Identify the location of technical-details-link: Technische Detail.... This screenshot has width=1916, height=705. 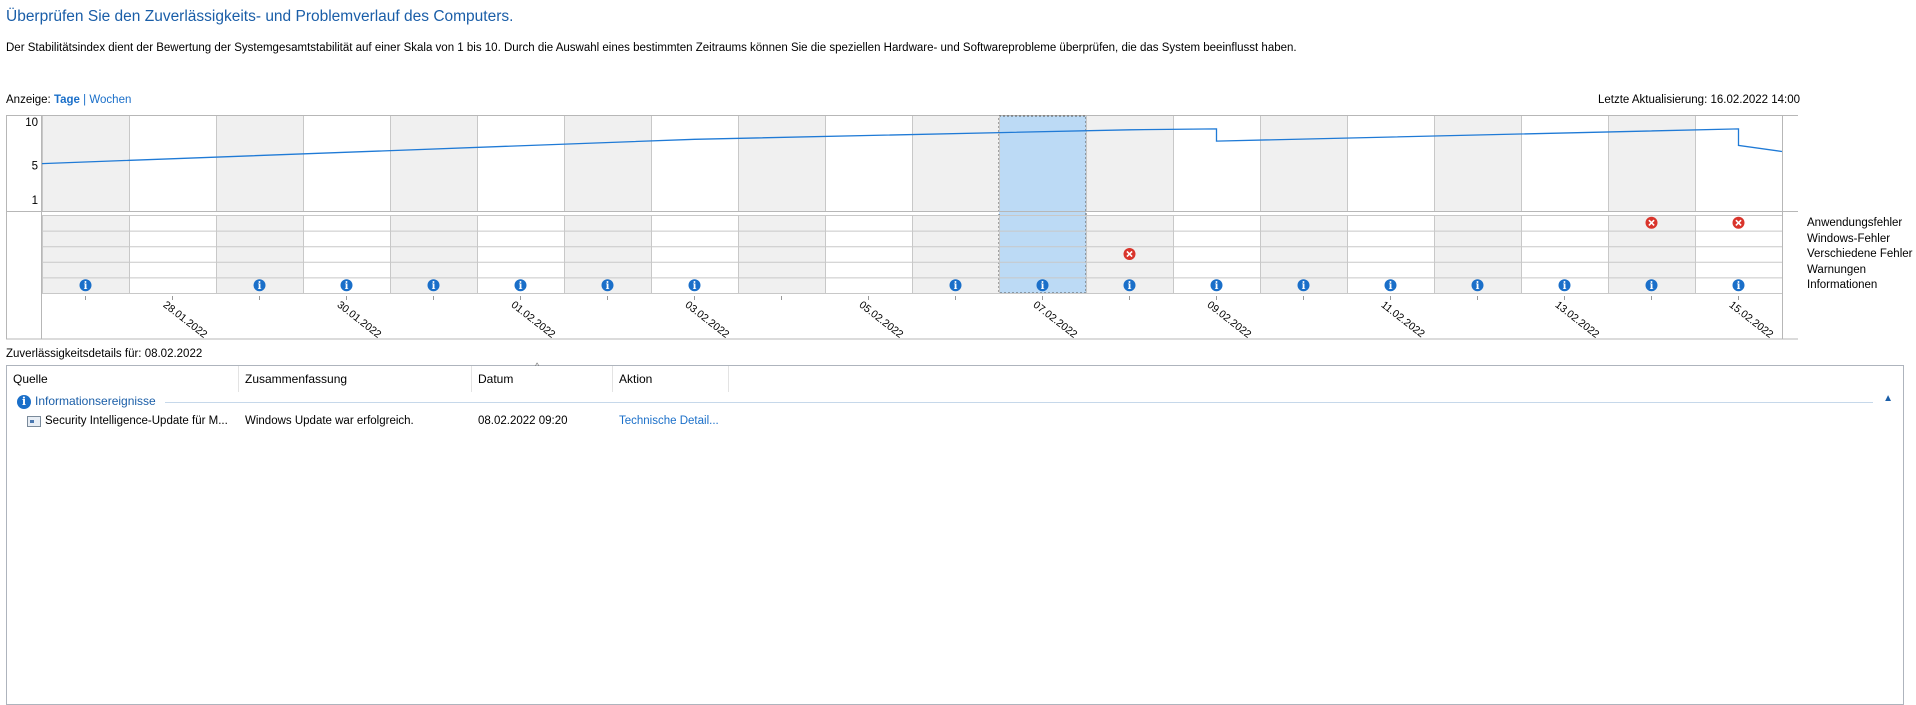
(674, 421).